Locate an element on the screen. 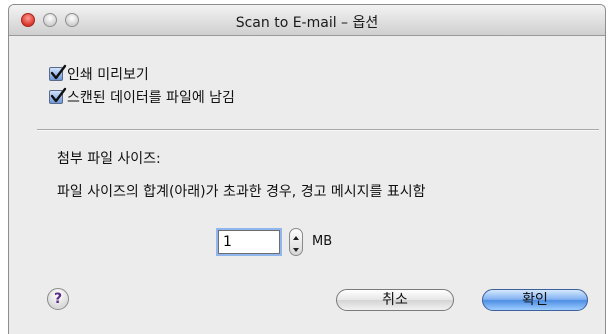  size-stepper is located at coordinates (296, 242).